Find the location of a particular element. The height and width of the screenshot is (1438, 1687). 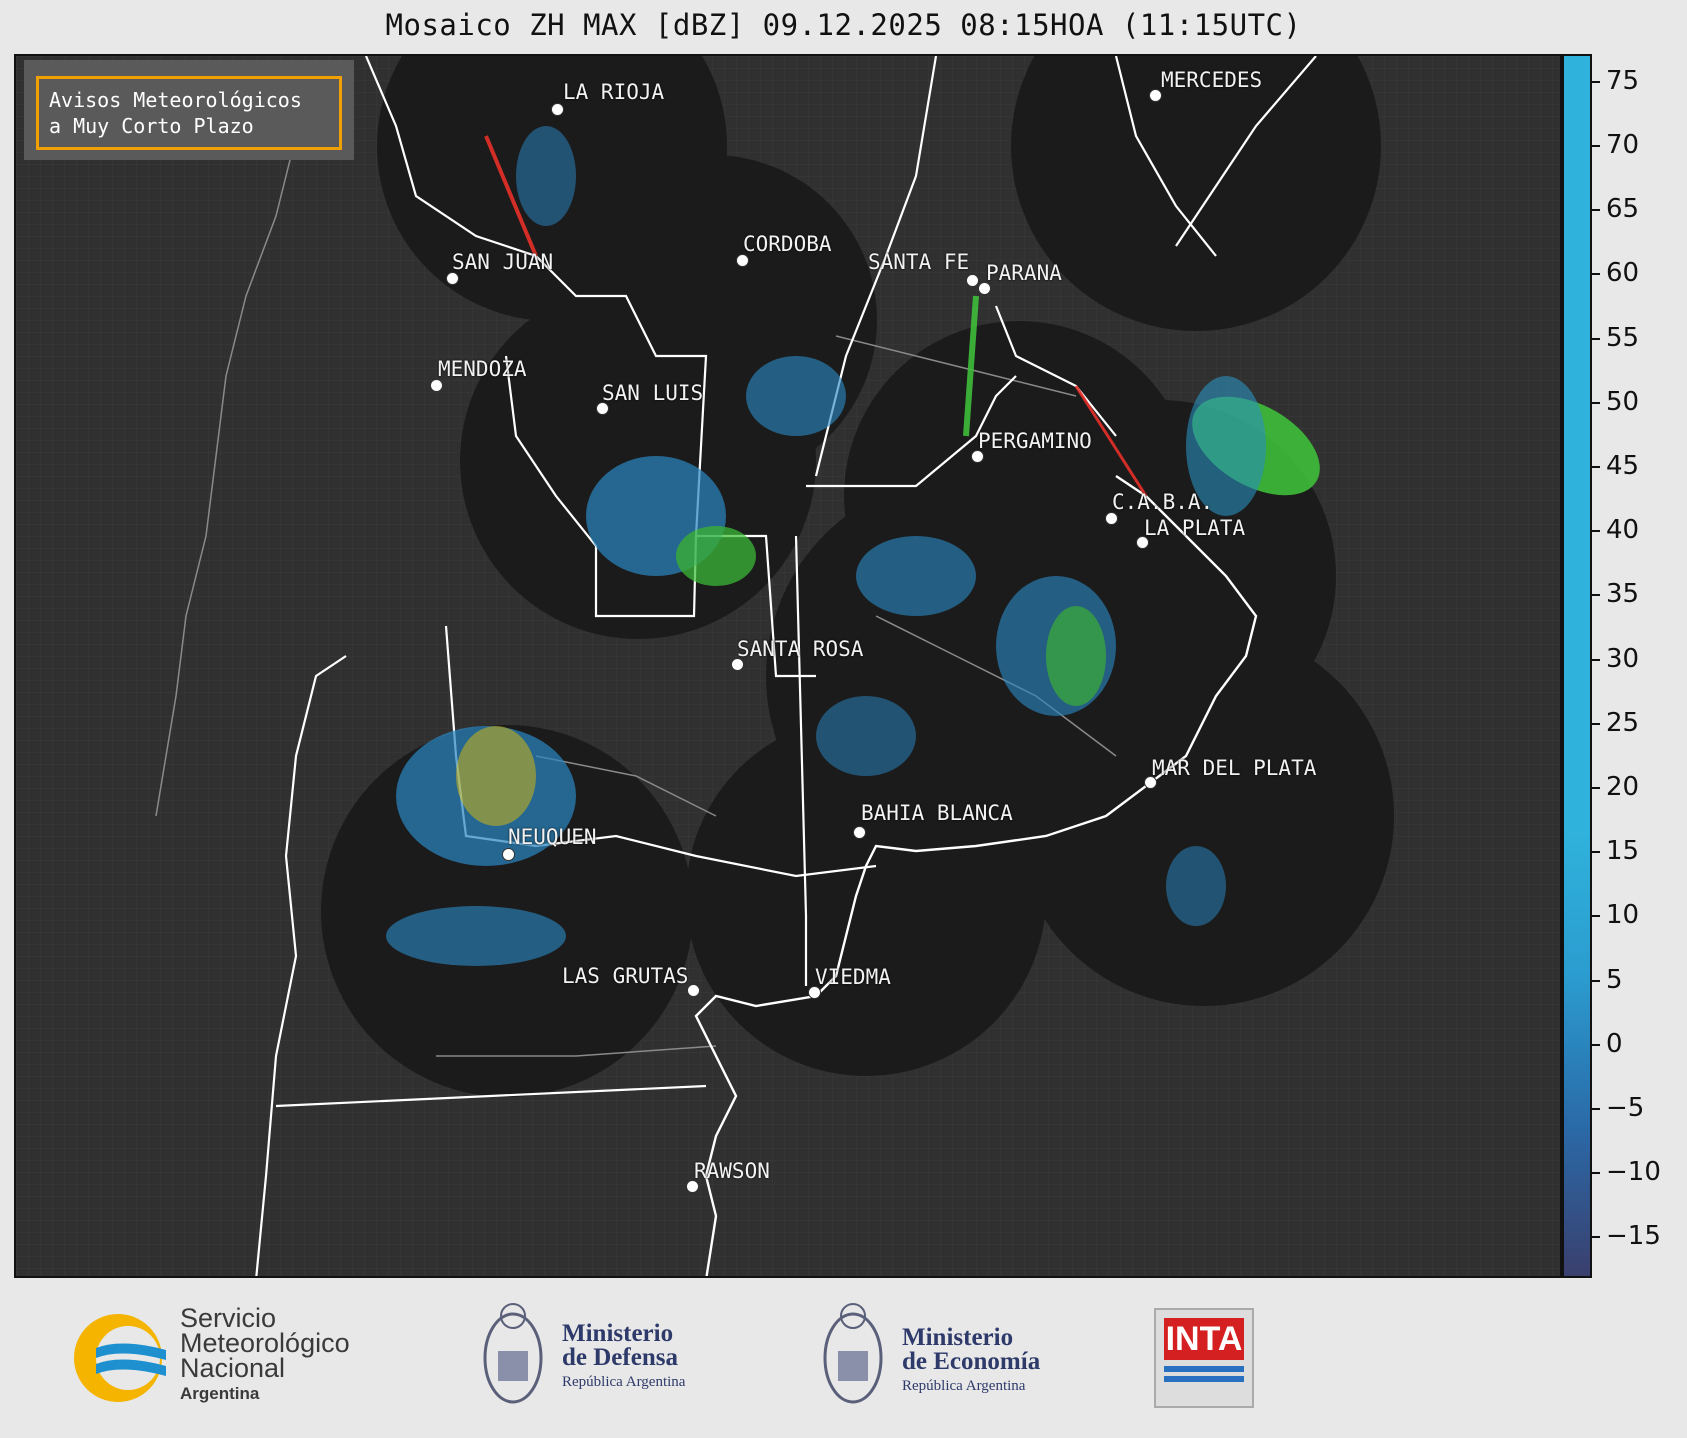

defensa-line-3: República Argentina is located at coordinates (624, 1382).